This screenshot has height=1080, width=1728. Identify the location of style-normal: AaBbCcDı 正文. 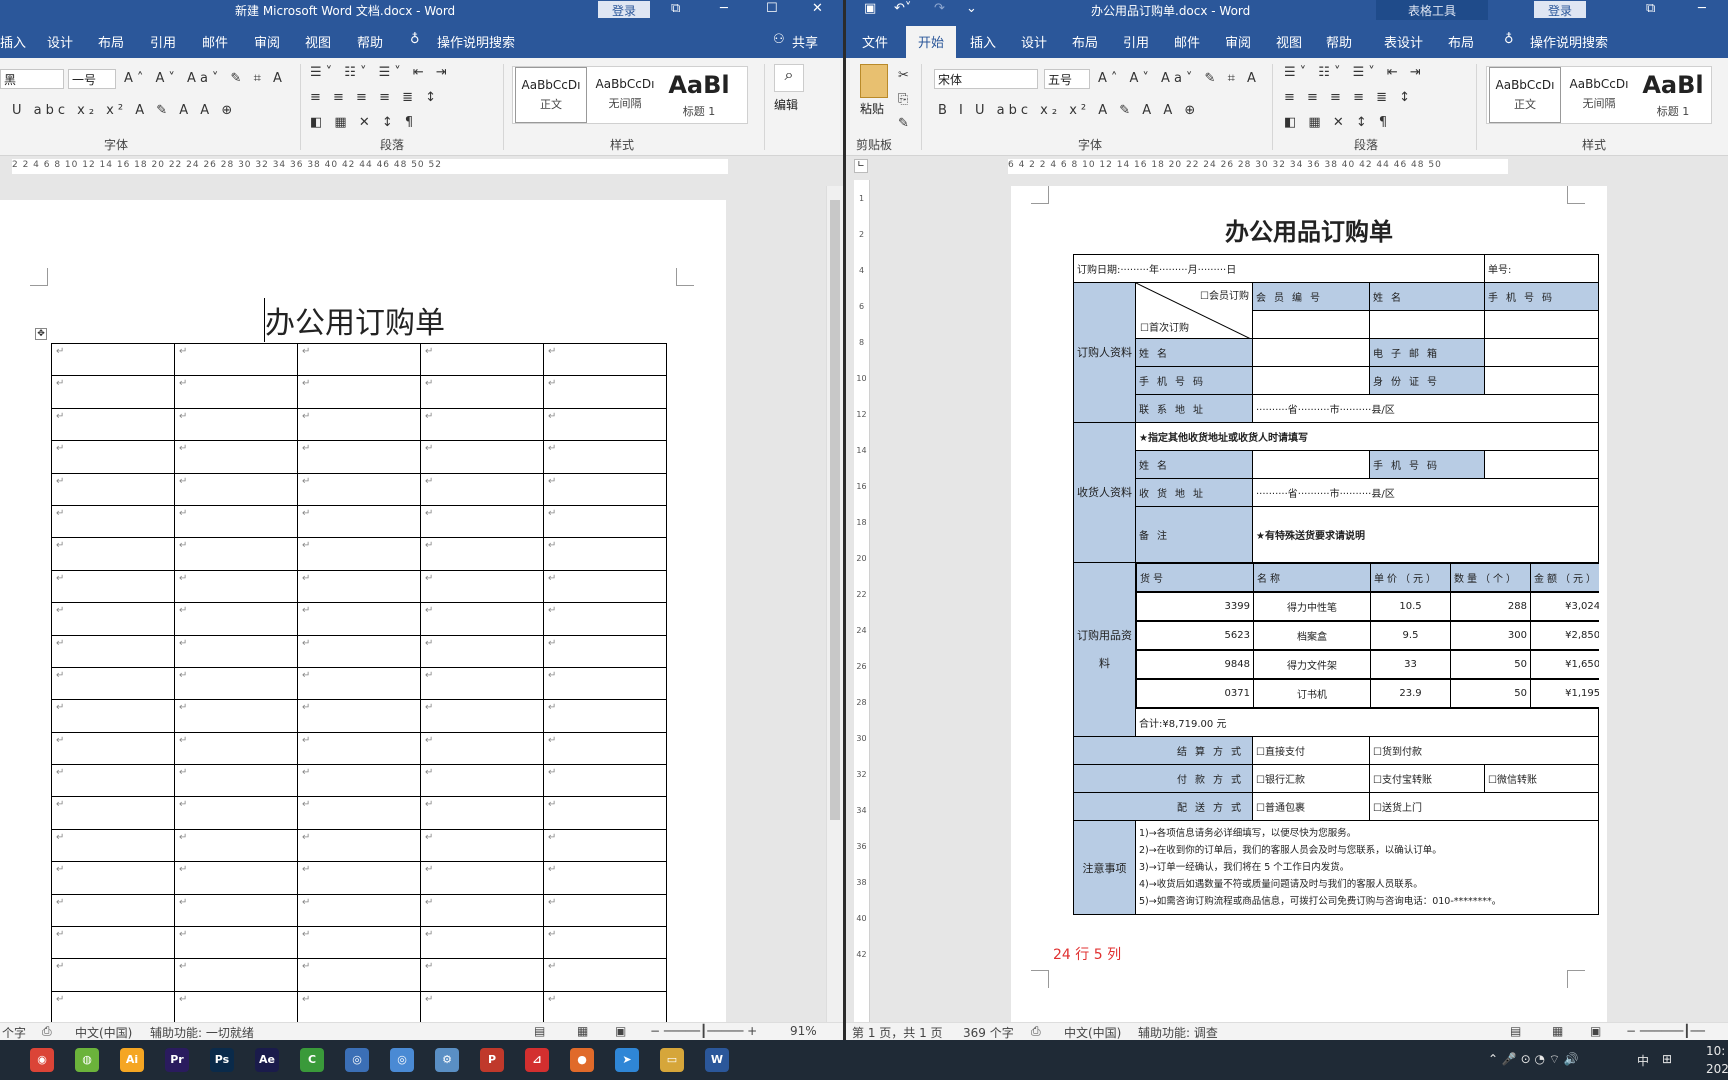
(1525, 95).